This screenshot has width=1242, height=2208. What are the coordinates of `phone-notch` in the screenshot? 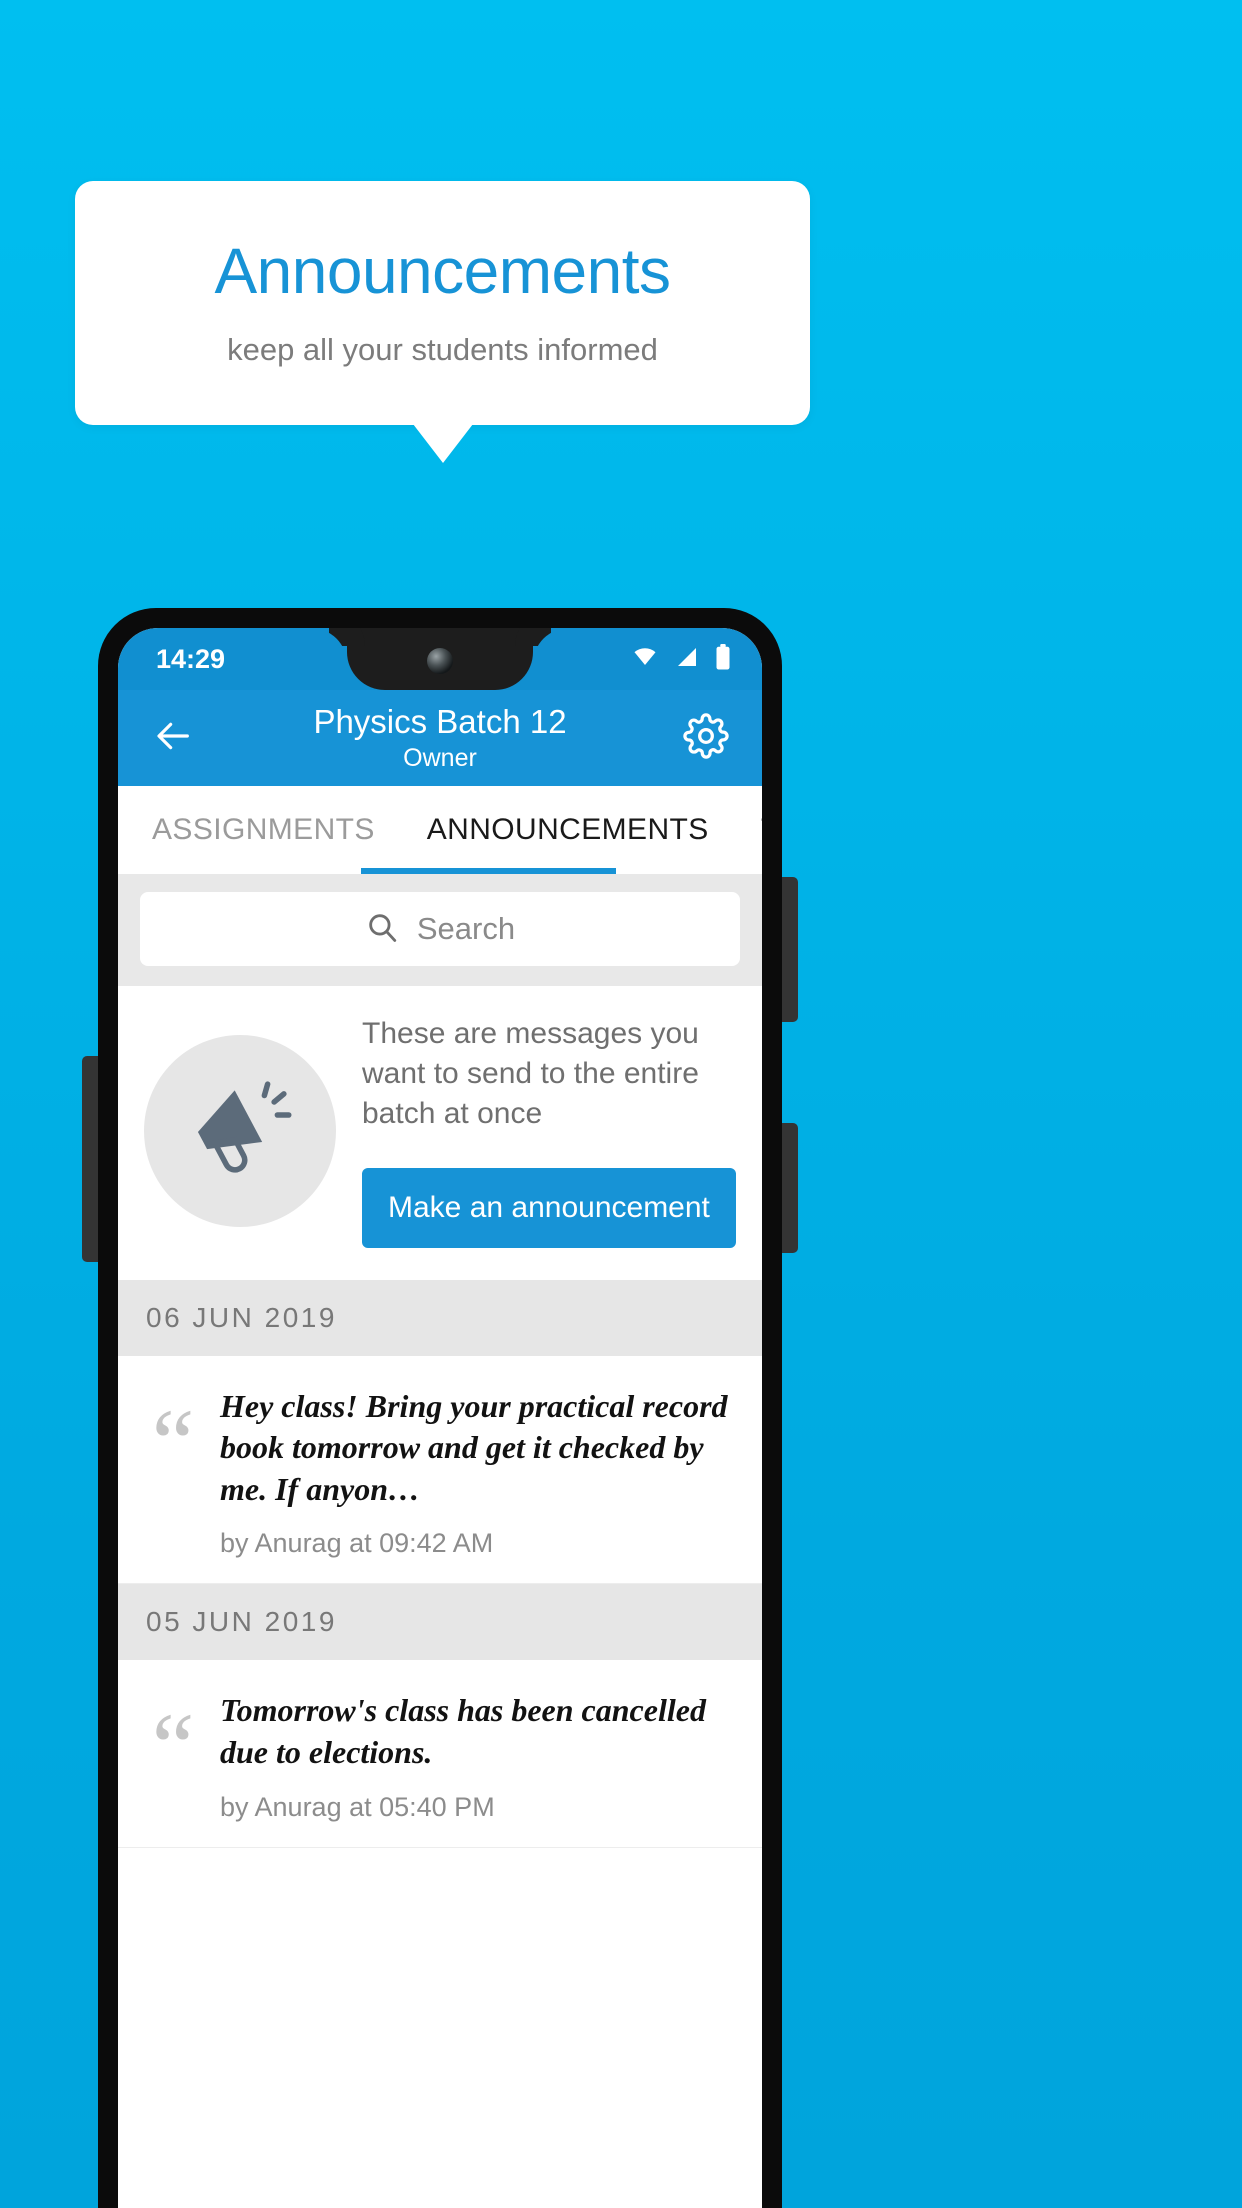 It's located at (440, 659).